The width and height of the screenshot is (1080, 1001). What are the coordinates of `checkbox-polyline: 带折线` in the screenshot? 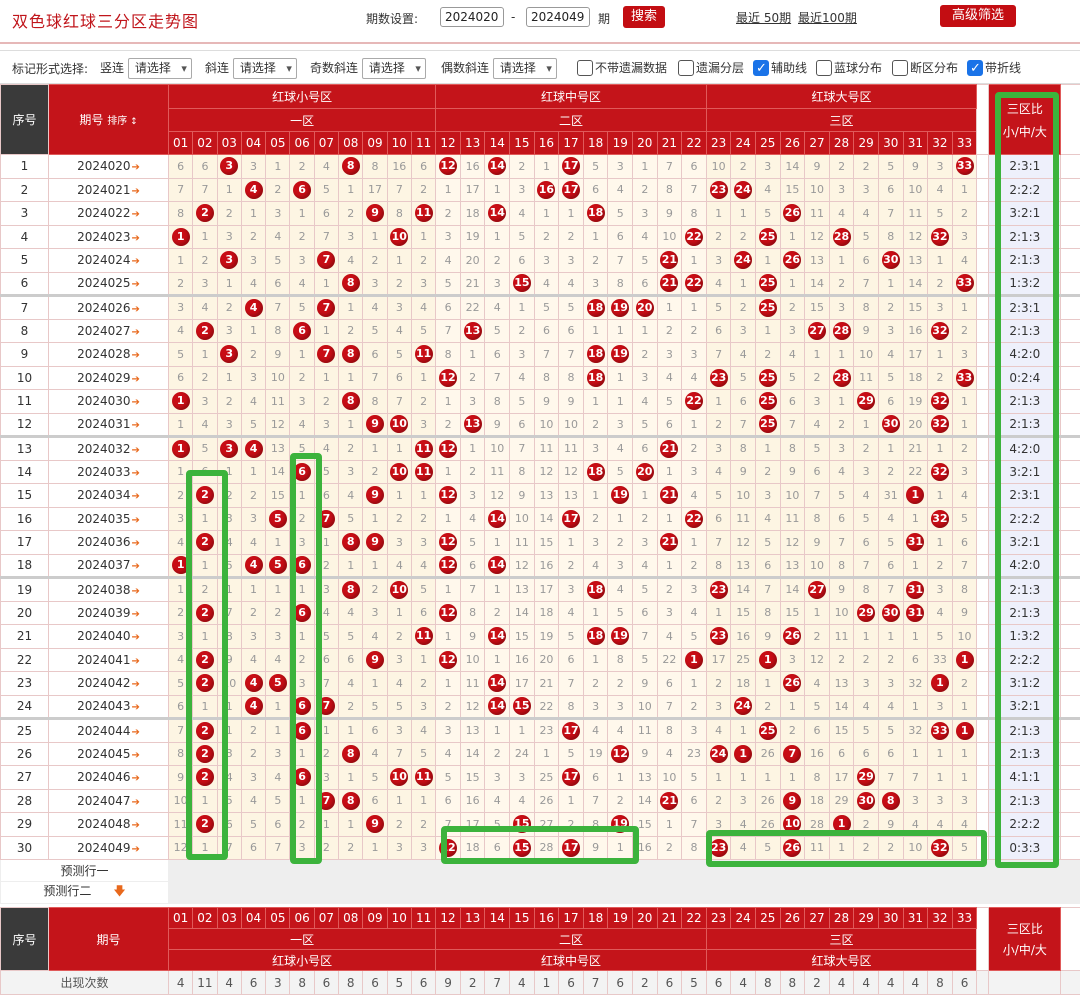 It's located at (994, 68).